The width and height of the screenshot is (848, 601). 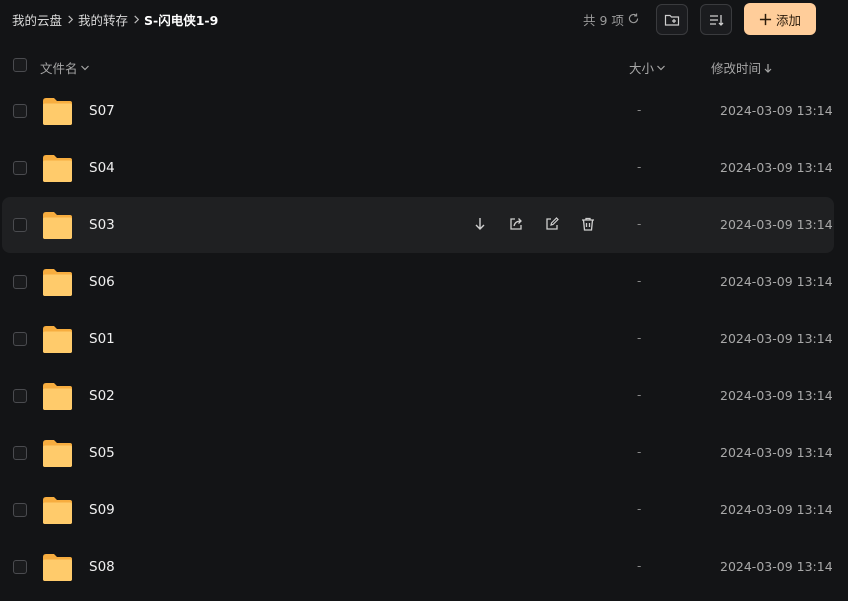 I want to click on file-row: S02 - 2024-03-09 13:14, so click(x=418, y=396).